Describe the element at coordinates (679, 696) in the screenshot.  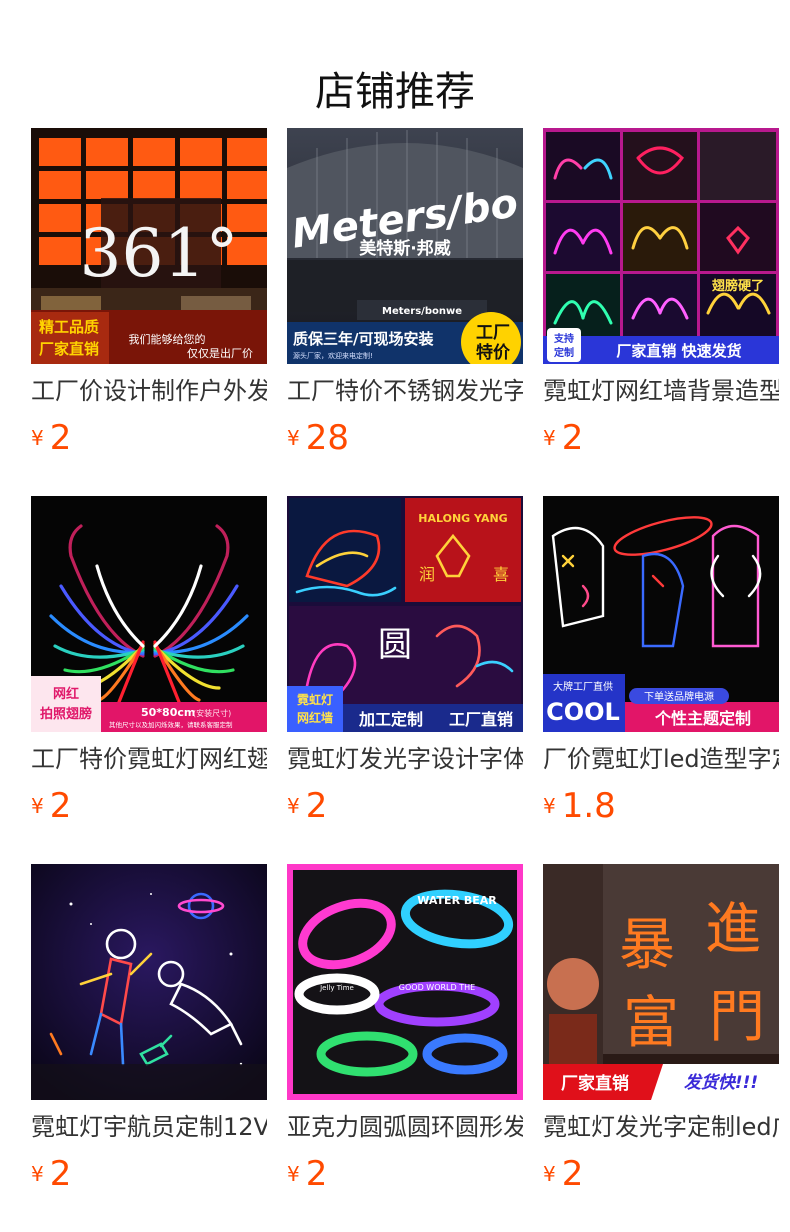
I see `pill-text: 下单送品牌电源` at that location.